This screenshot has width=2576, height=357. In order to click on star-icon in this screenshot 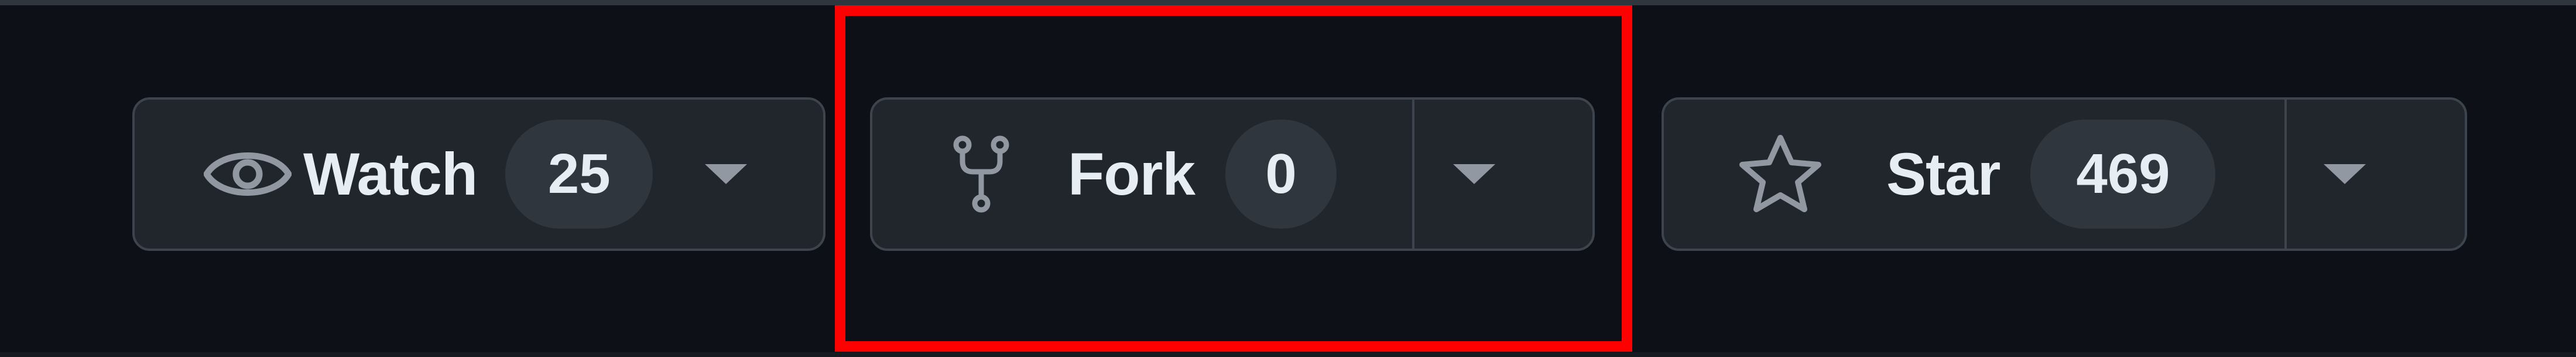, I will do `click(1780, 174)`.